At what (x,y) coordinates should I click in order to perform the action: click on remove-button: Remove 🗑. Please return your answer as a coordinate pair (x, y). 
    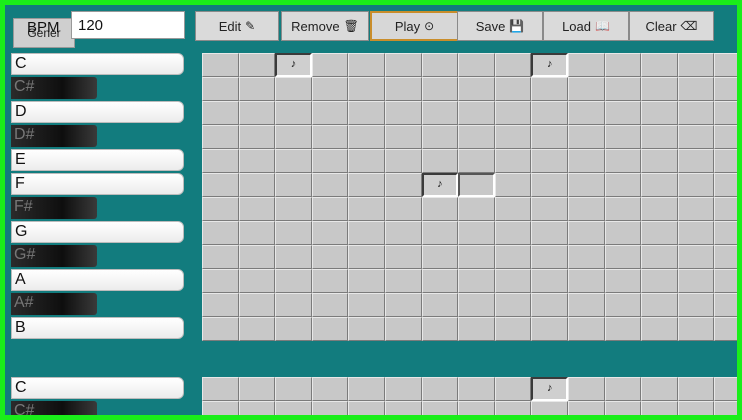
    Looking at the image, I should click on (325, 26).